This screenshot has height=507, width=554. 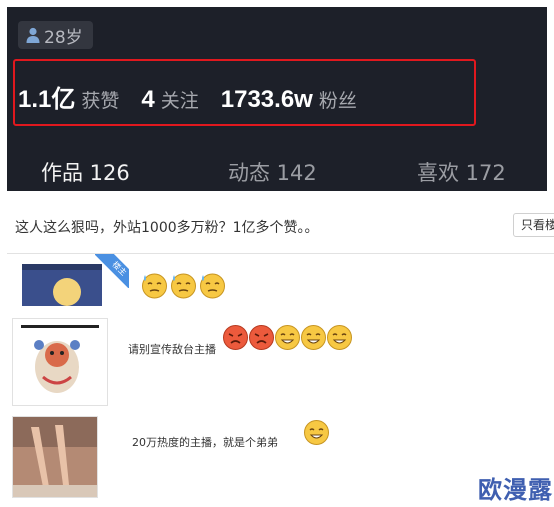 What do you see at coordinates (33, 35) in the screenshot?
I see `user-icon` at bounding box center [33, 35].